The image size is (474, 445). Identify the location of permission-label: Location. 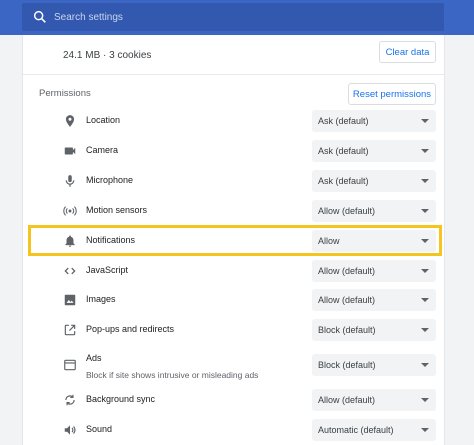
(103, 120).